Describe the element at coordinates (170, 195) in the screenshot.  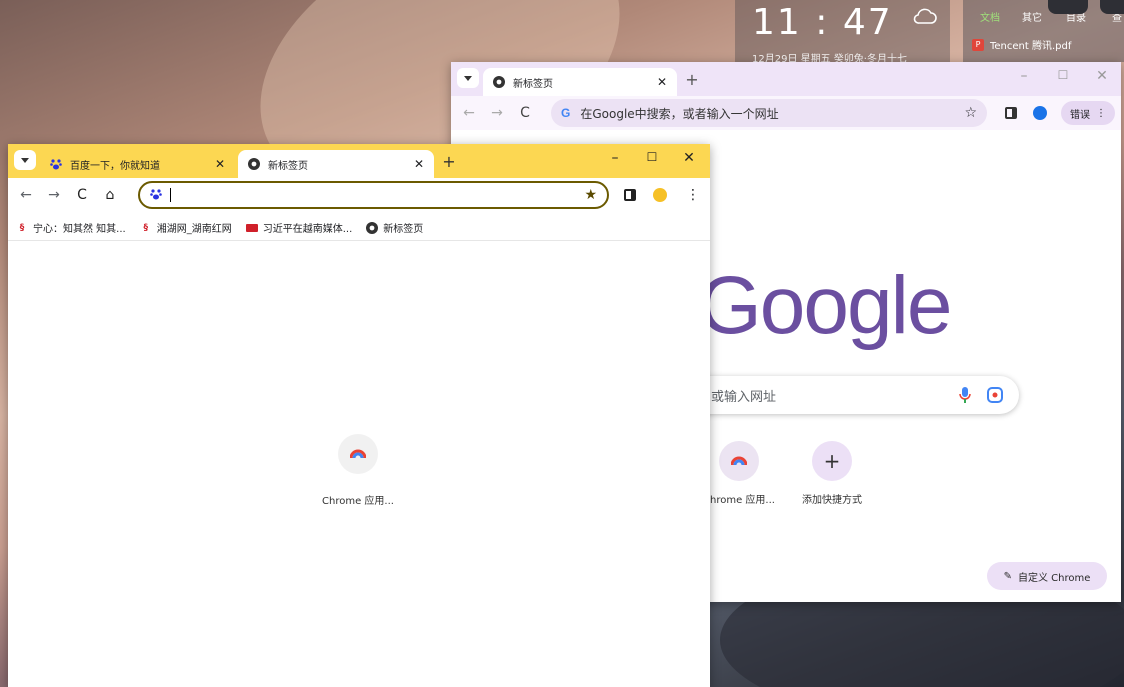
I see `text-cursor` at that location.